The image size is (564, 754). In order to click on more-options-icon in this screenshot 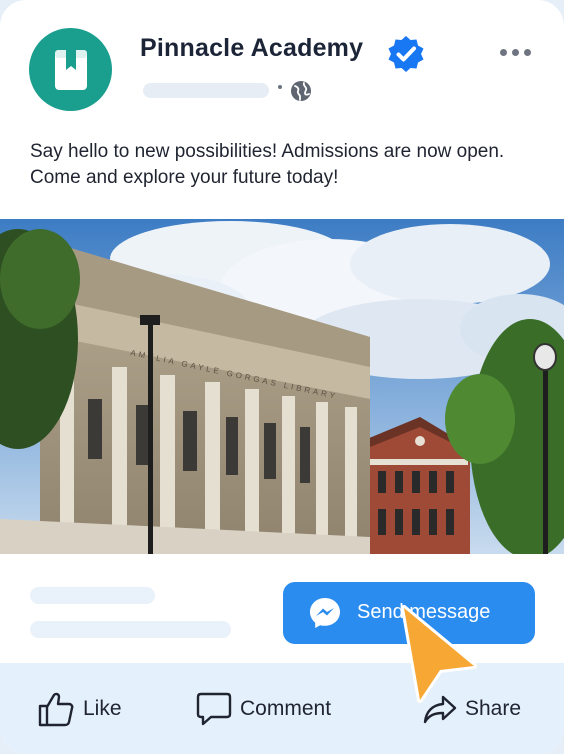, I will do `click(518, 52)`.